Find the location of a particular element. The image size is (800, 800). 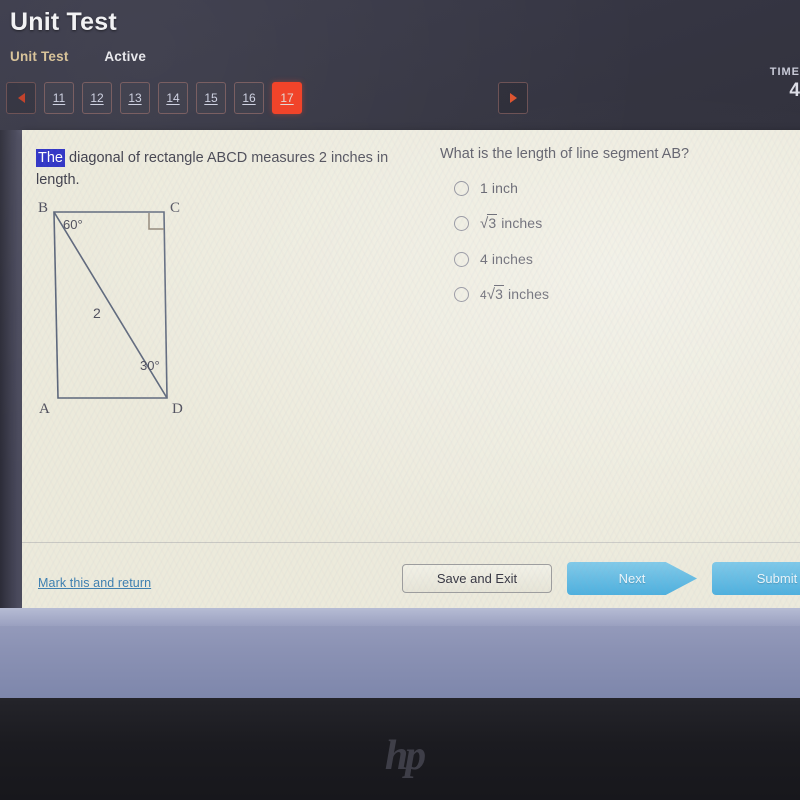

answer-option-a: 1 inch is located at coordinates (617, 188).